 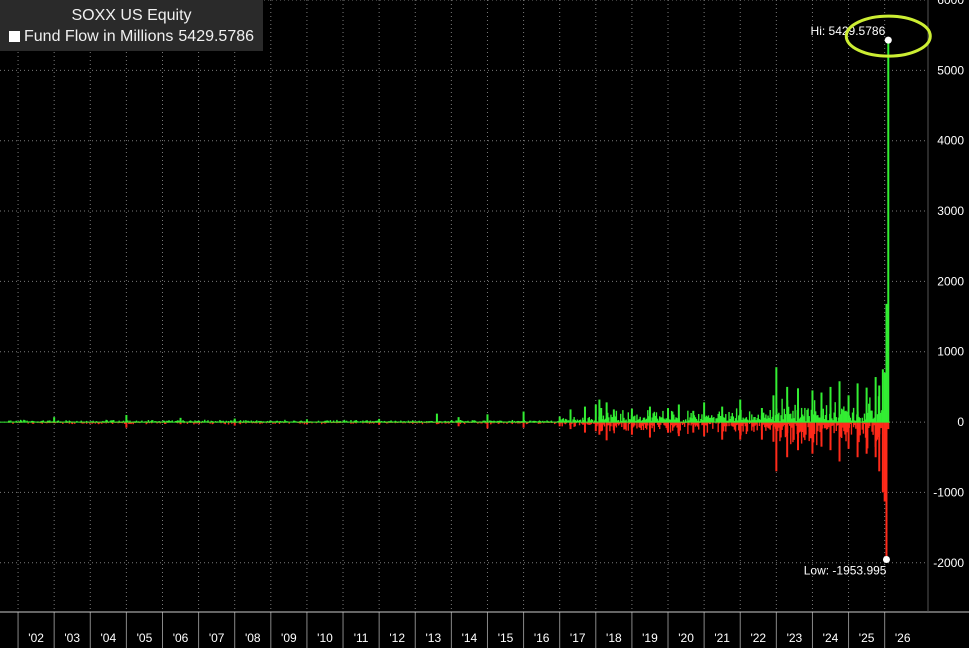 I want to click on x-tick-label: '26, so click(x=903, y=638).